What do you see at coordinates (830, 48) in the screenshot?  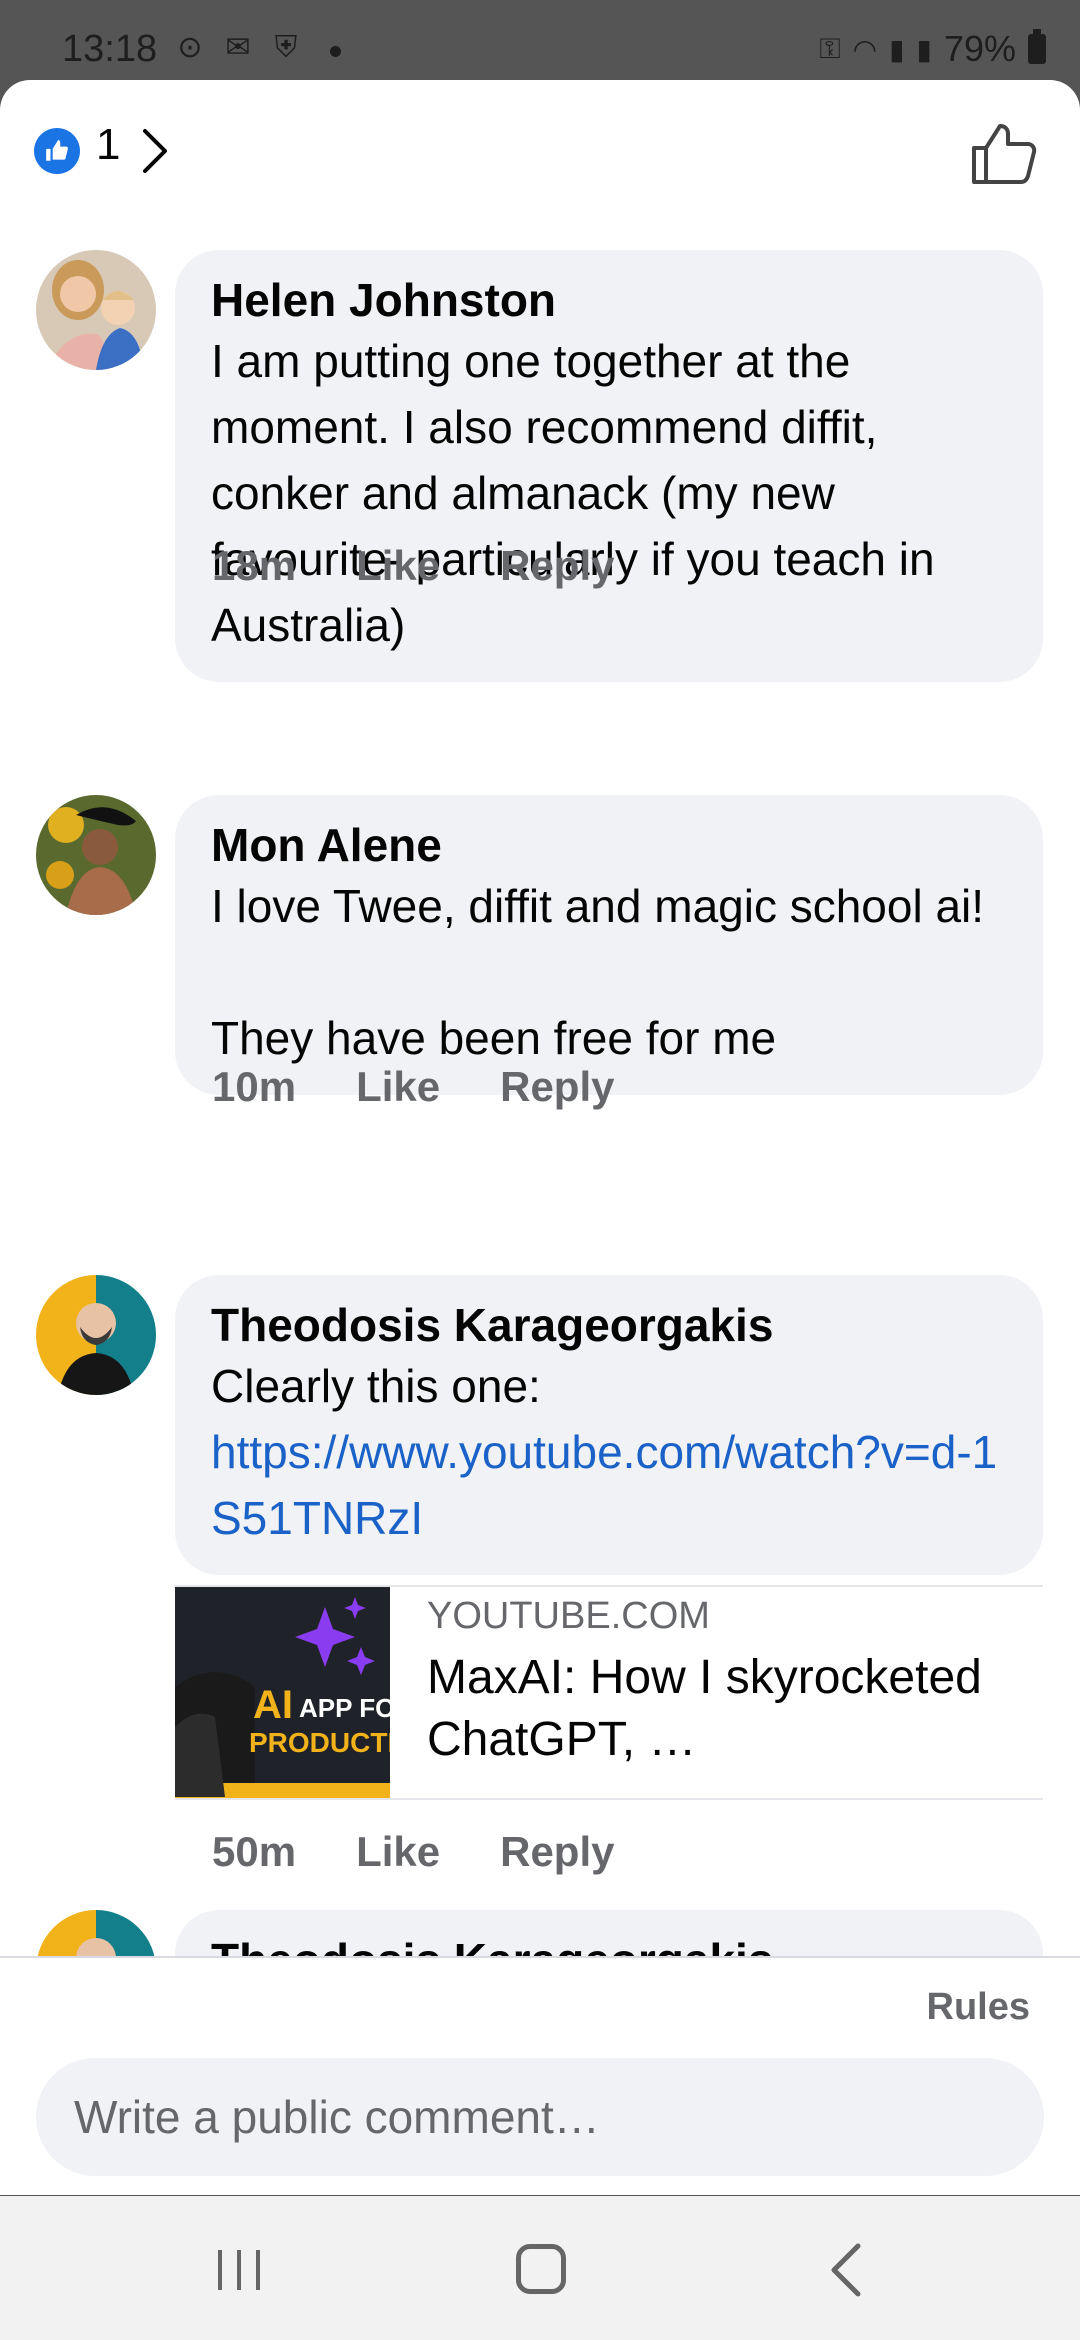 I see `key-icon: ⚿` at bounding box center [830, 48].